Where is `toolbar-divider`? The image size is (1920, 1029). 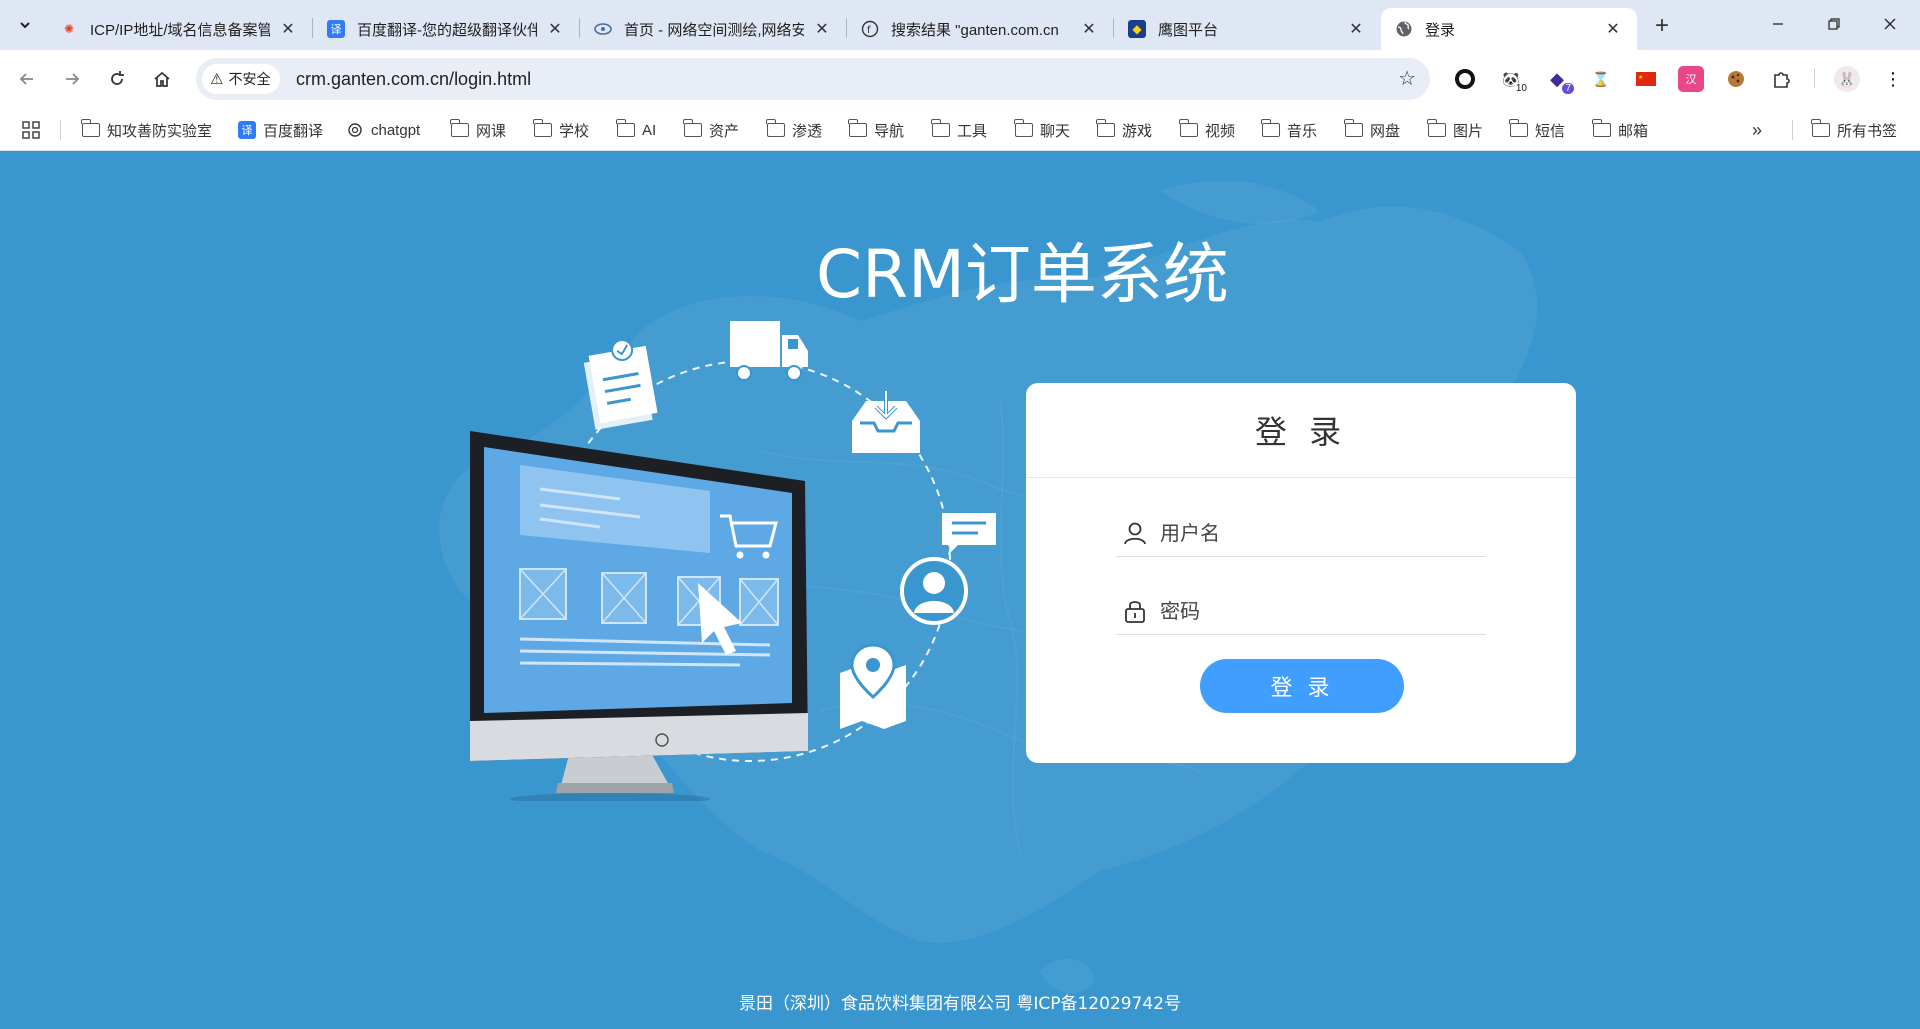 toolbar-divider is located at coordinates (1814, 78).